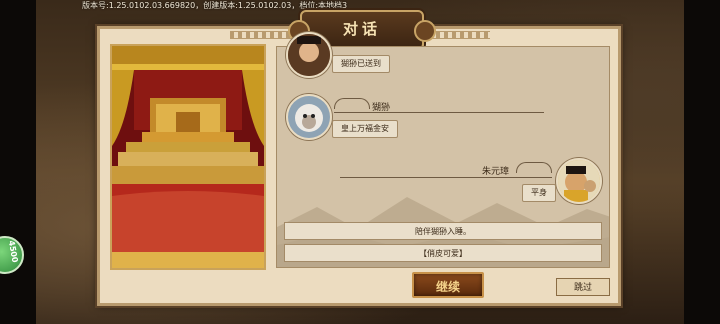 This screenshot has width=720, height=324. What do you see at coordinates (702, 162) in the screenshot?
I see `right-letterbox` at bounding box center [702, 162].